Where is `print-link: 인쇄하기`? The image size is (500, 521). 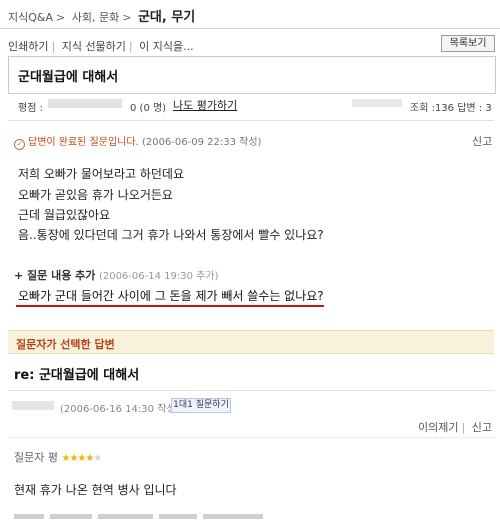 print-link: 인쇄하기 is located at coordinates (28, 46).